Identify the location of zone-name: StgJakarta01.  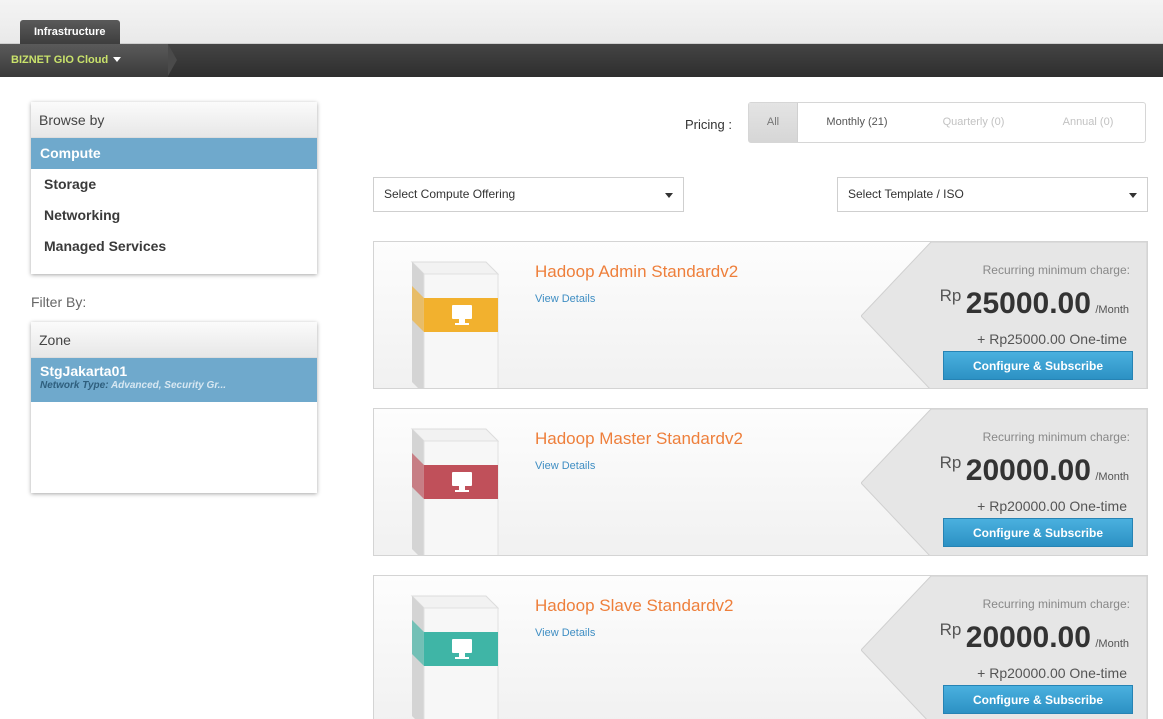
(84, 371).